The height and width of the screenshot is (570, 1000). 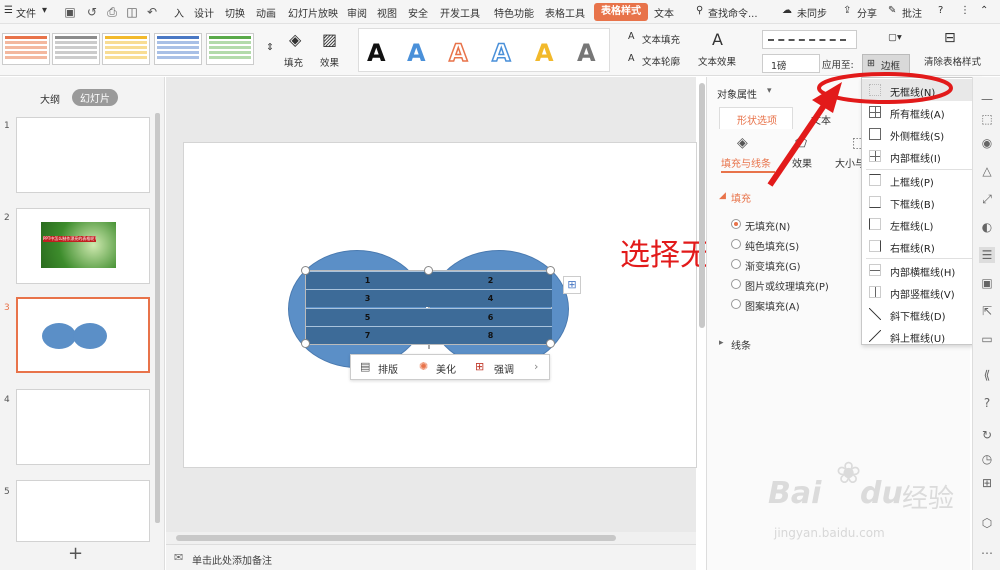 I want to click on chevron-down-icon: ▾, so click(x=769, y=91).